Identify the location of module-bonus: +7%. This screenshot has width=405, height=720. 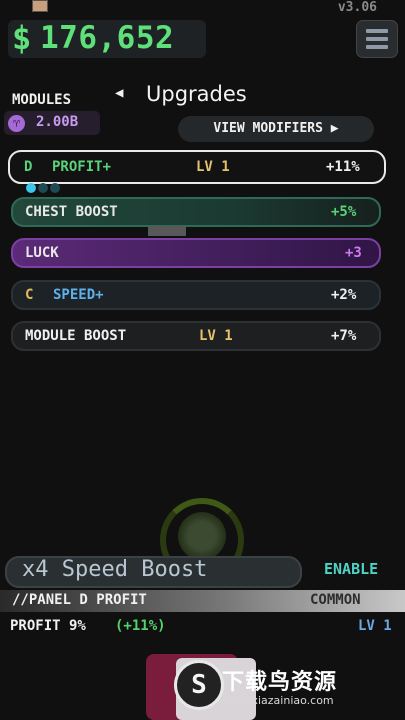
(344, 336).